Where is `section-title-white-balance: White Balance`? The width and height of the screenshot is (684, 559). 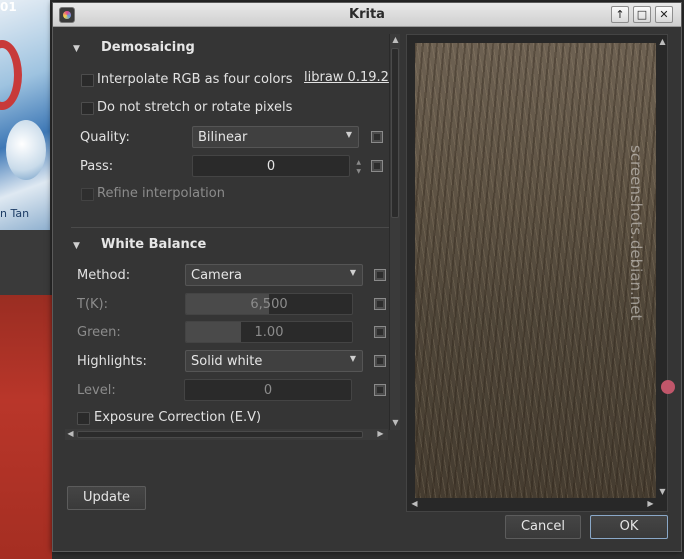
section-title-white-balance: White Balance is located at coordinates (153, 244).